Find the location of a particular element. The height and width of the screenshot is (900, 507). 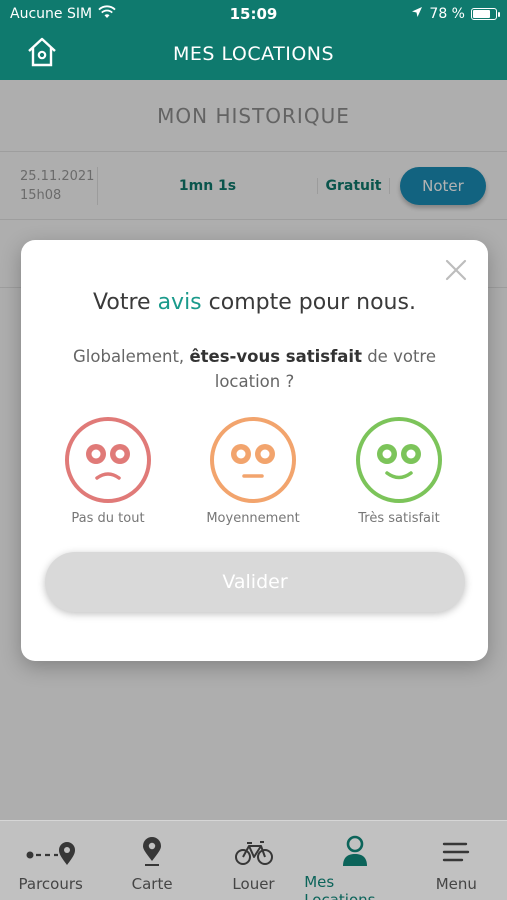

question-part-1: Globalement, is located at coordinates (131, 356).